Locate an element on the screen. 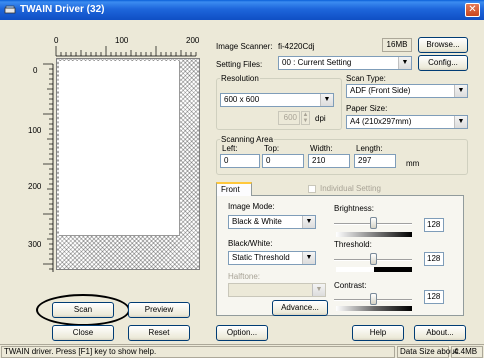 Image resolution: width=484 pixels, height=358 pixels. contrast-value-field: 128 is located at coordinates (434, 297).